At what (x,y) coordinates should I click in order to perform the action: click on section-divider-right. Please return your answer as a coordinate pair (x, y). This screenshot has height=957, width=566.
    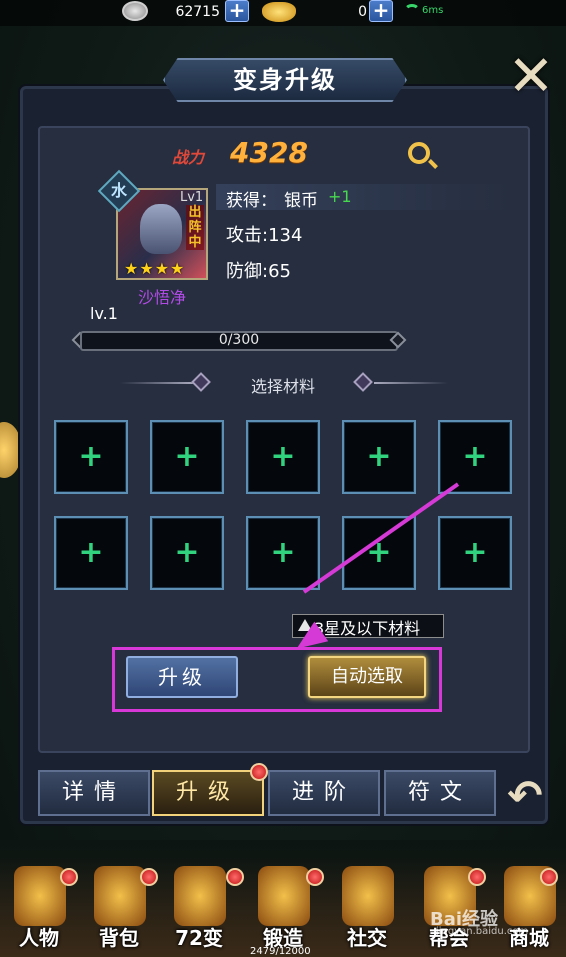
    Looking at the image, I should click on (411, 383).